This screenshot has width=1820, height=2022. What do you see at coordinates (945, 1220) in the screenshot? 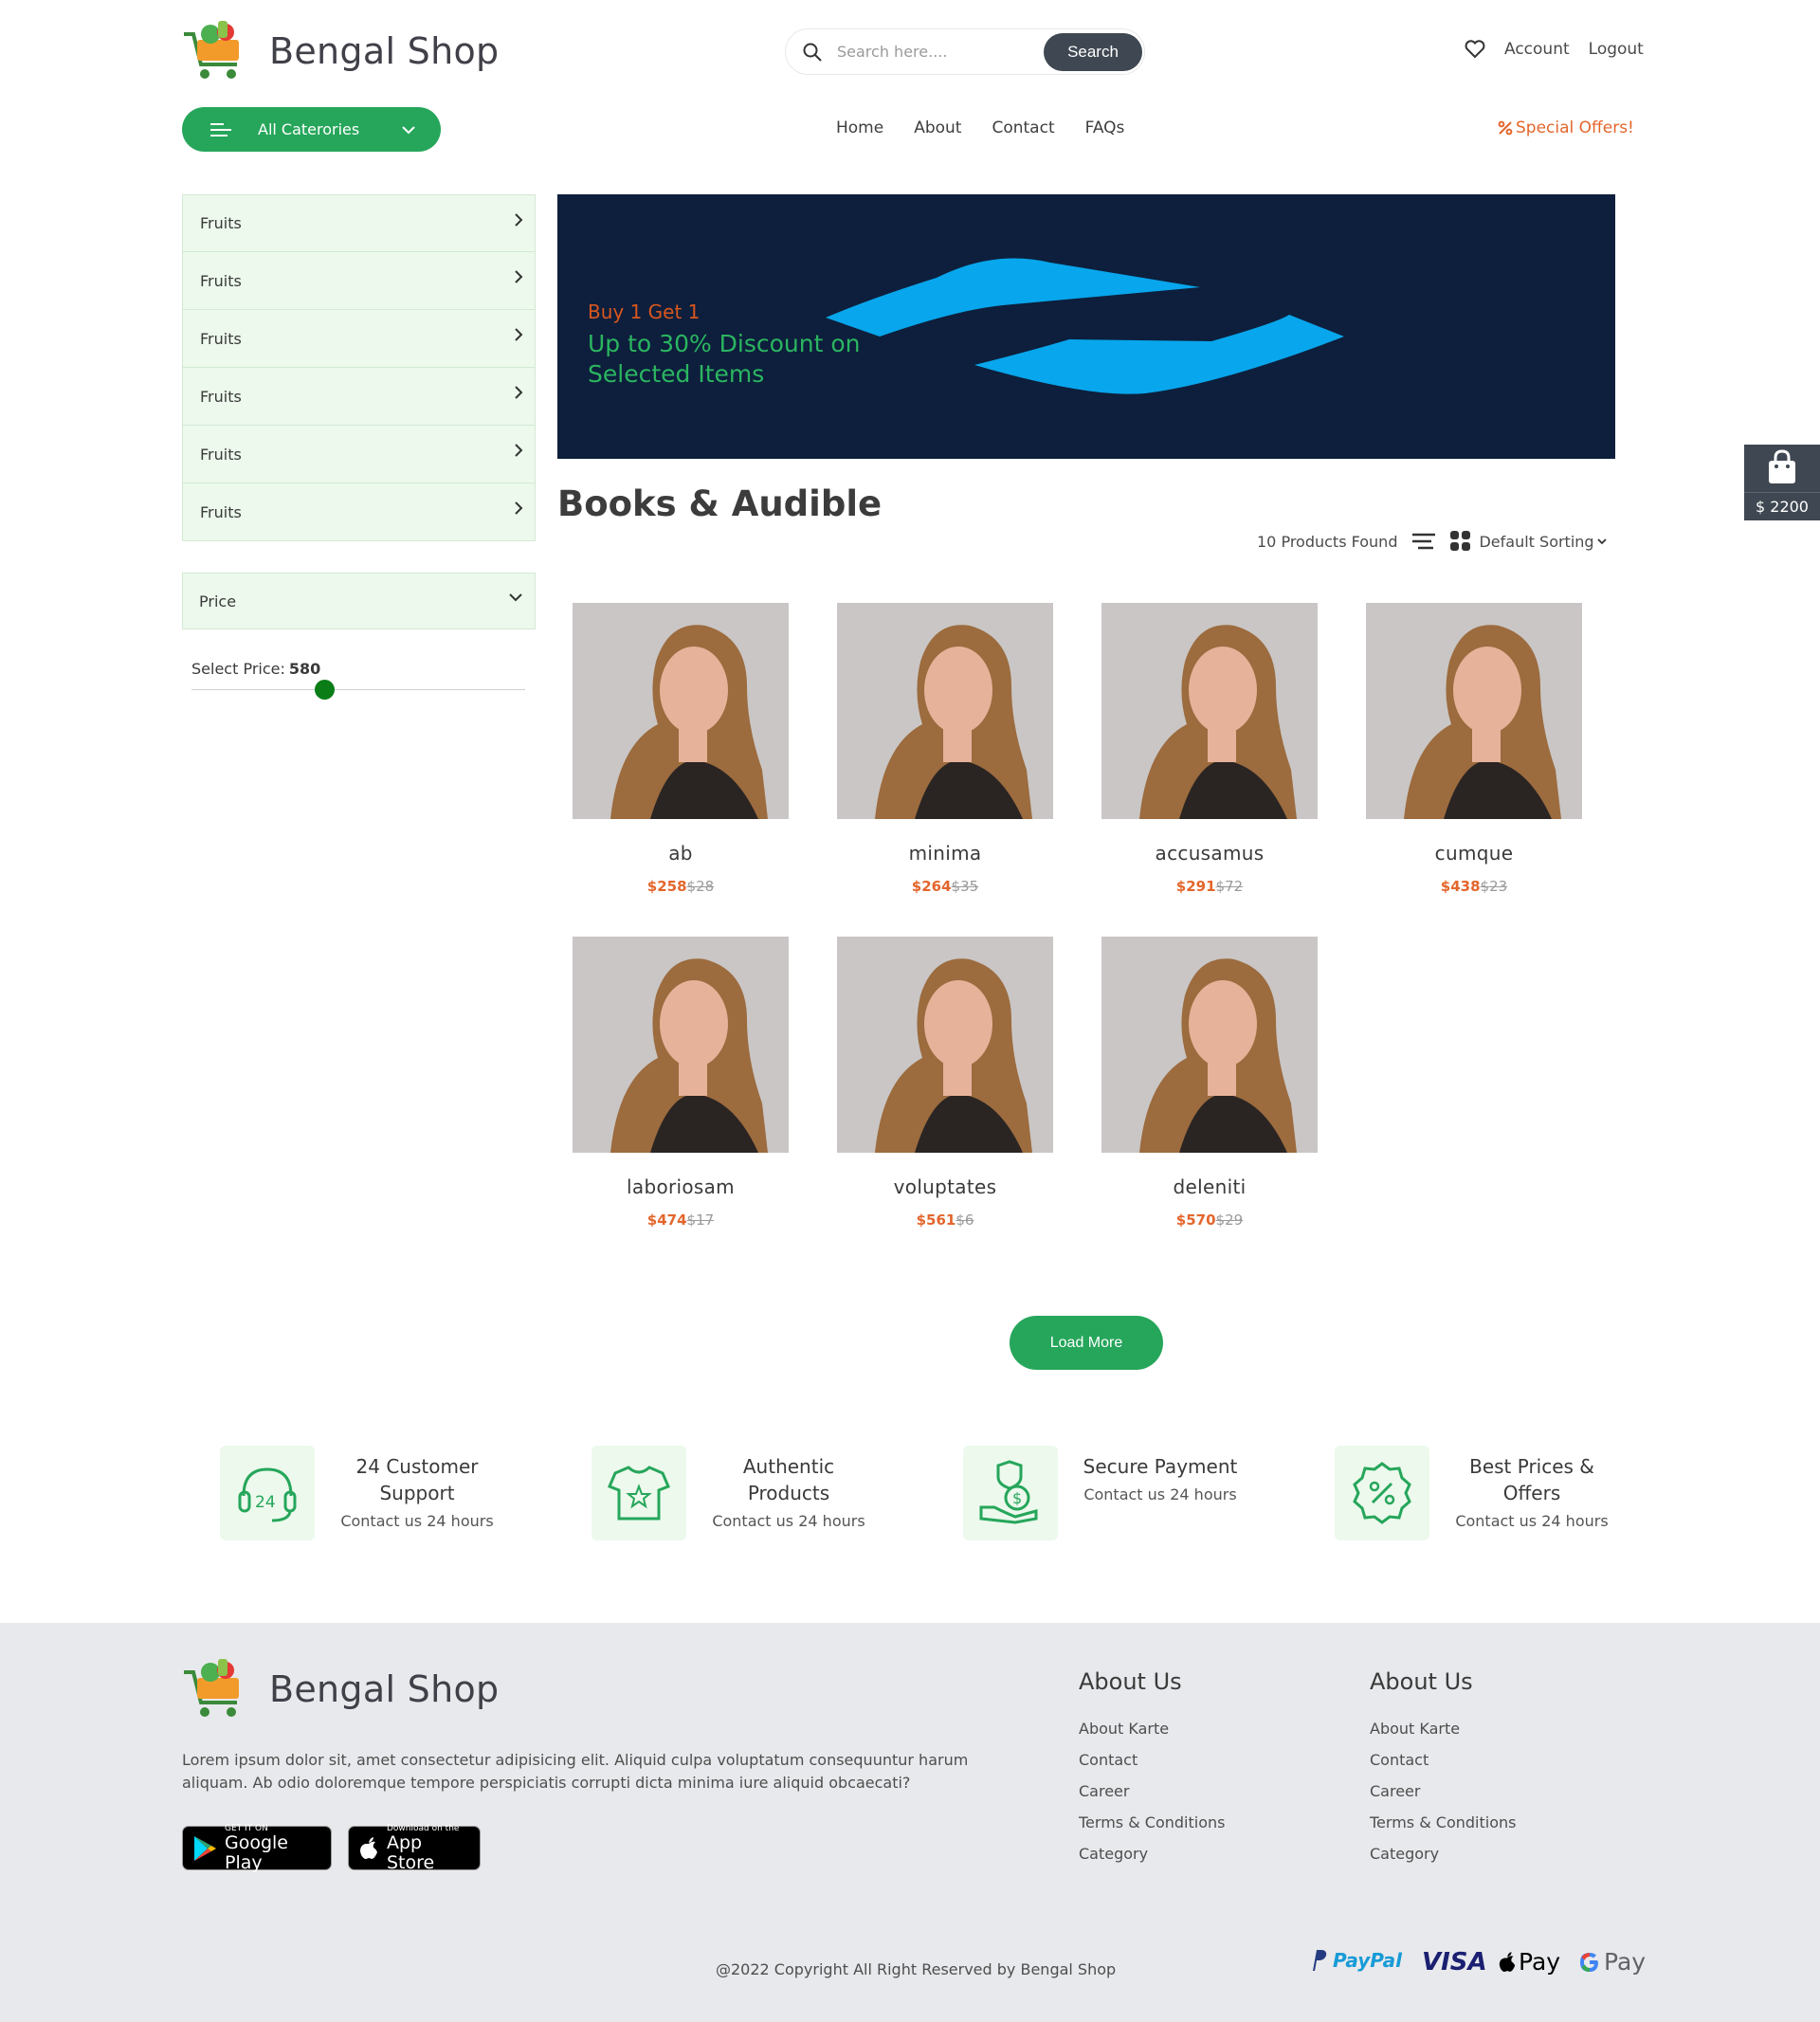
I see `product-prices: $561$6` at bounding box center [945, 1220].